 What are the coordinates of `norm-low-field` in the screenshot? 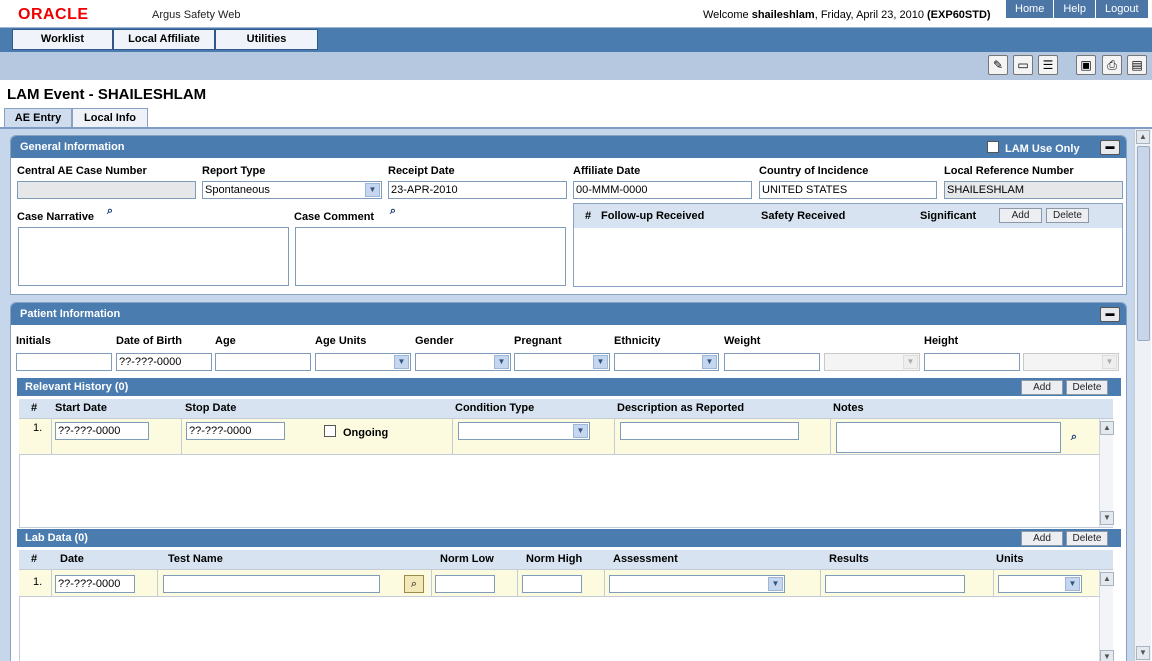 It's located at (465, 584).